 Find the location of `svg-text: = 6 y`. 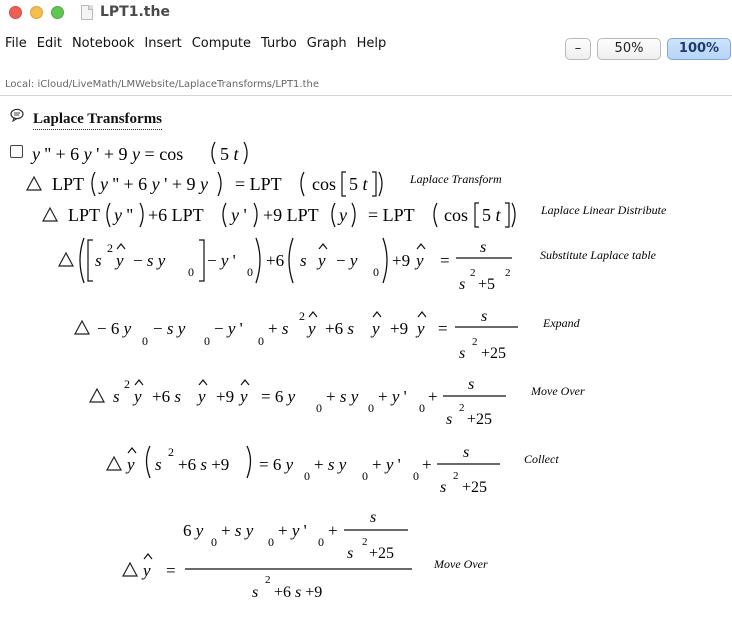

svg-text: = 6 y is located at coordinates (278, 396).